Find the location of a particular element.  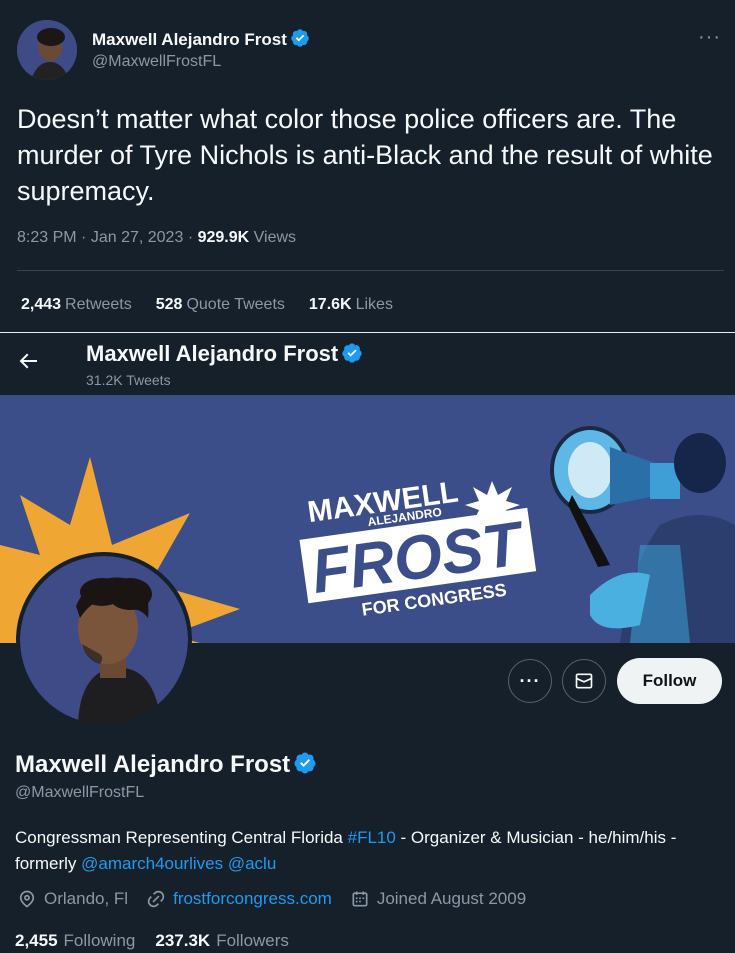

profile-name-text: Maxwell Alejandro Frost is located at coordinates (153, 764).